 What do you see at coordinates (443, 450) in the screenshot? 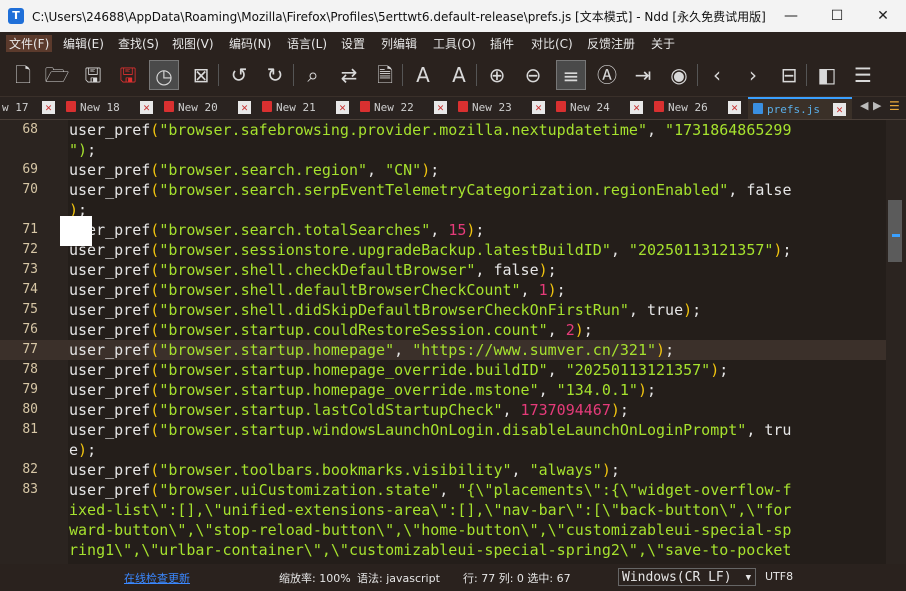
I see `code-line: e);` at bounding box center [443, 450].